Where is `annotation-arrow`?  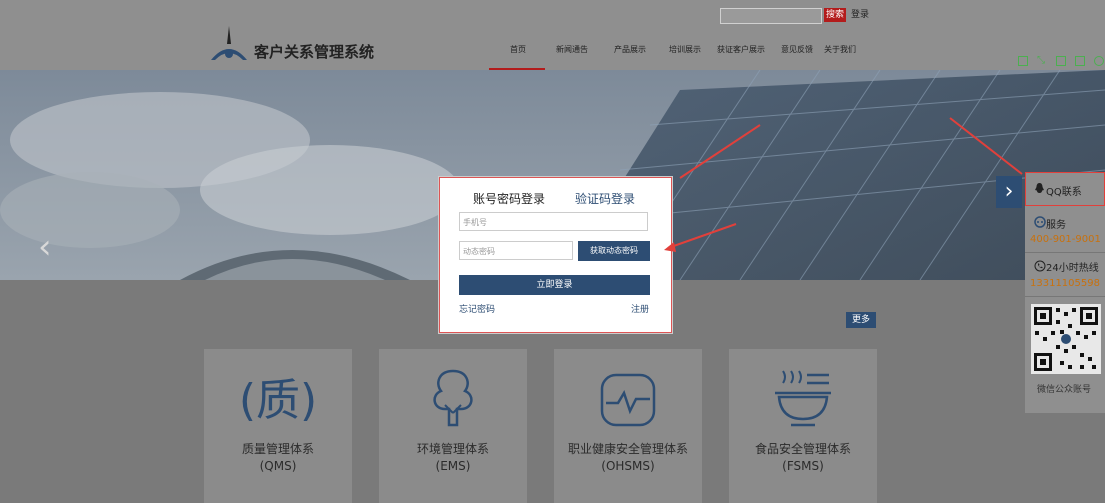 annotation-arrow is located at coordinates (700, 237).